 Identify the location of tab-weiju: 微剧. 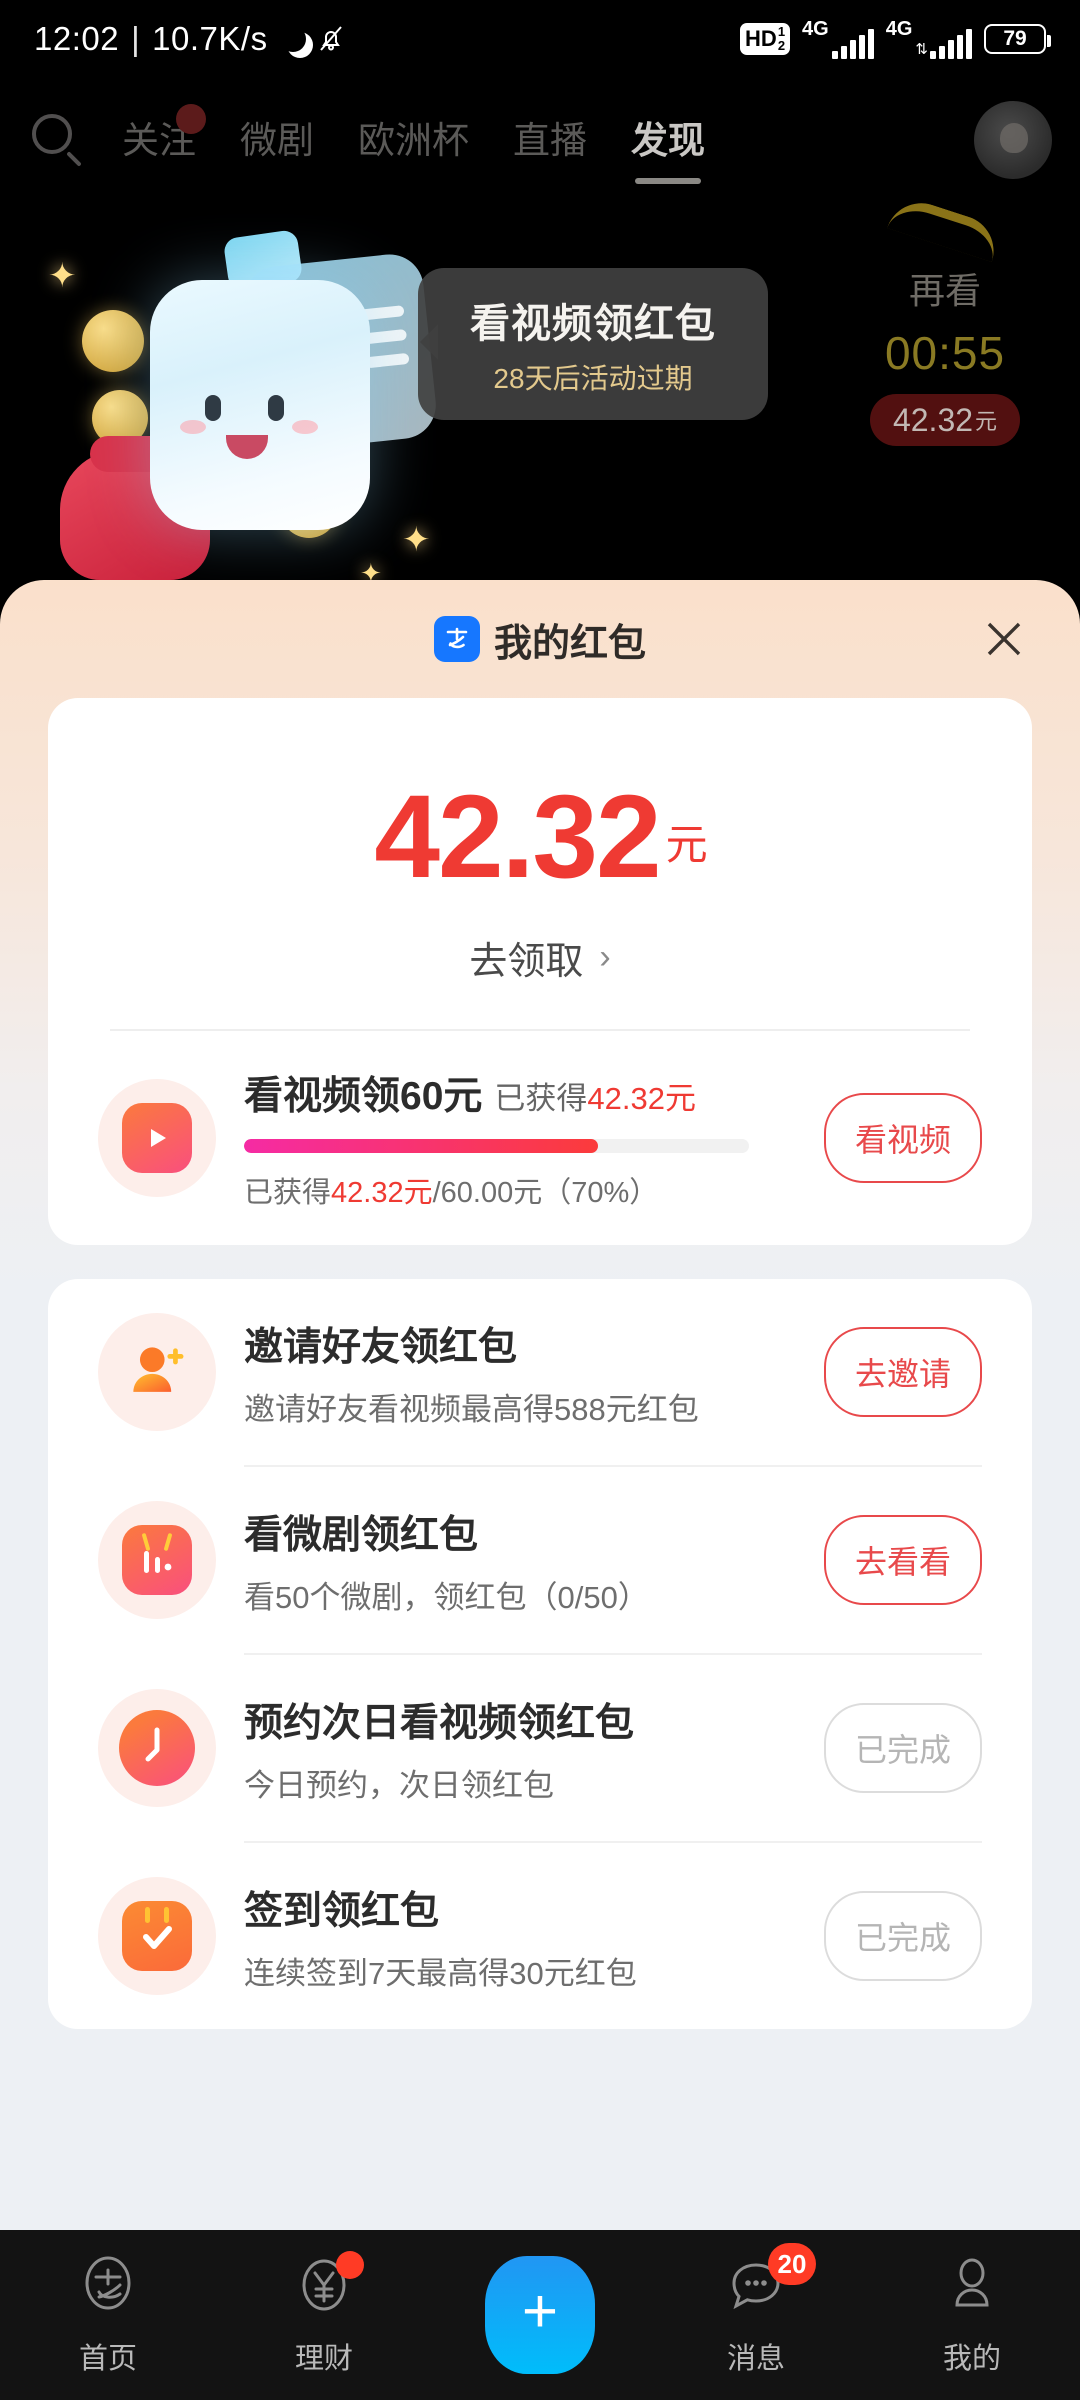
(277, 140).